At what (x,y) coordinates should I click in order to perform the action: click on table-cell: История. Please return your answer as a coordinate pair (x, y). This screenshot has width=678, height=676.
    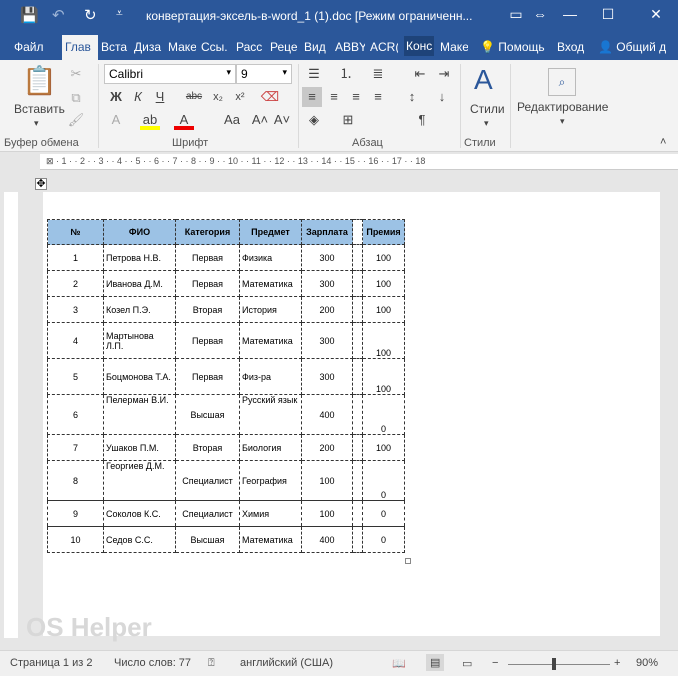
    Looking at the image, I should click on (270, 309).